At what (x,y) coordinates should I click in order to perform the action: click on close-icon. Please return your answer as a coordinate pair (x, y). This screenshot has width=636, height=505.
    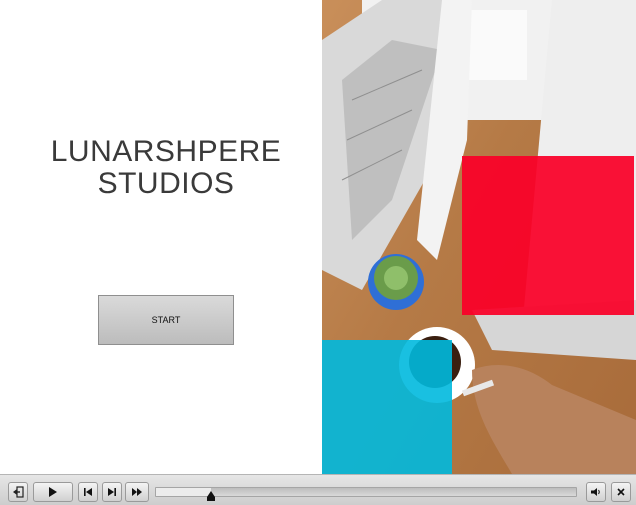
    Looking at the image, I should click on (621, 492).